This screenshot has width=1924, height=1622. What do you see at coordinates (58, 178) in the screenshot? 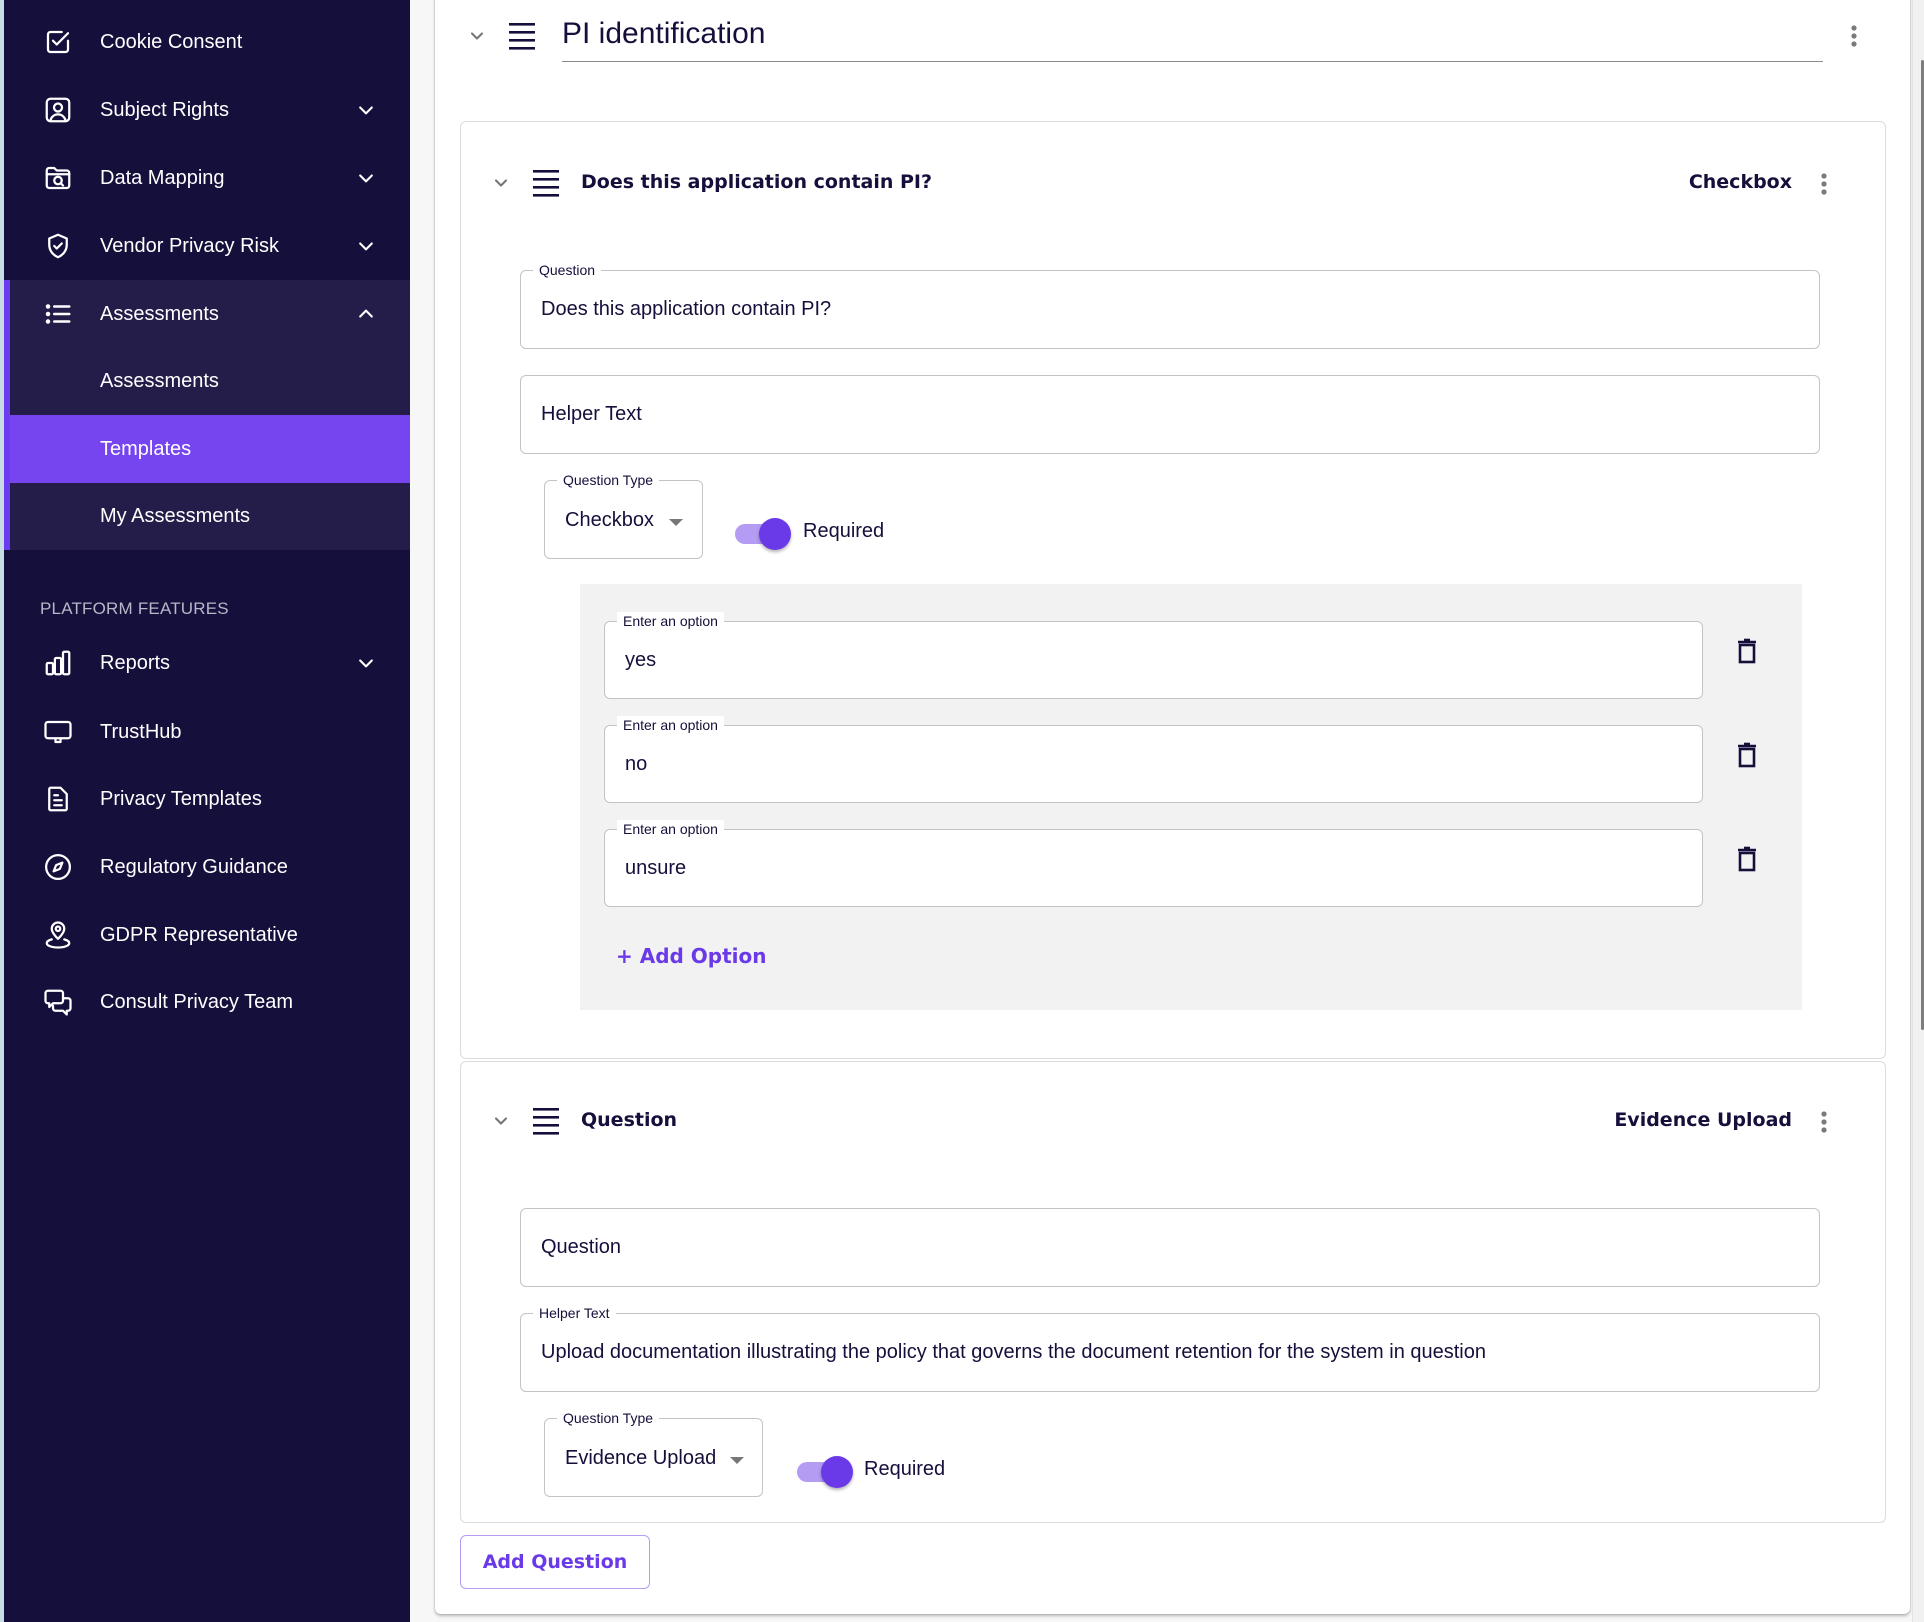
I see `folder-search-icon` at bounding box center [58, 178].